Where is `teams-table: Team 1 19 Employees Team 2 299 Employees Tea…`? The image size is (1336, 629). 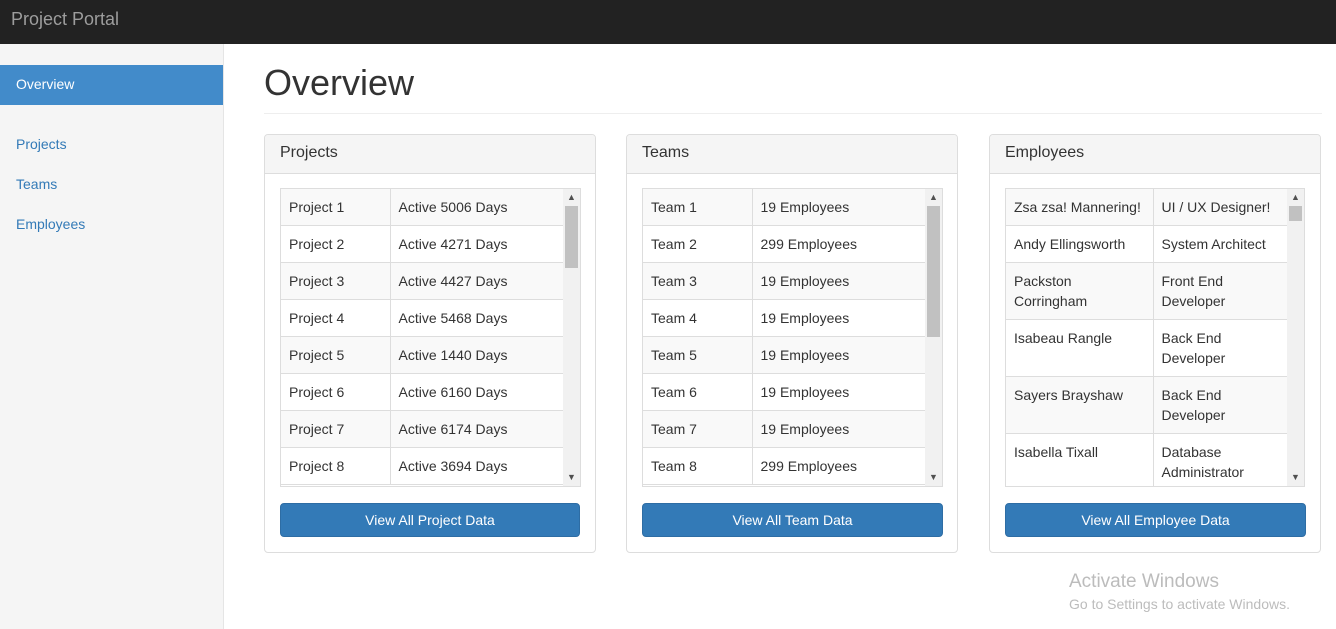 teams-table: Team 1 19 Employees Team 2 299 Employees Tea… is located at coordinates (785, 337).